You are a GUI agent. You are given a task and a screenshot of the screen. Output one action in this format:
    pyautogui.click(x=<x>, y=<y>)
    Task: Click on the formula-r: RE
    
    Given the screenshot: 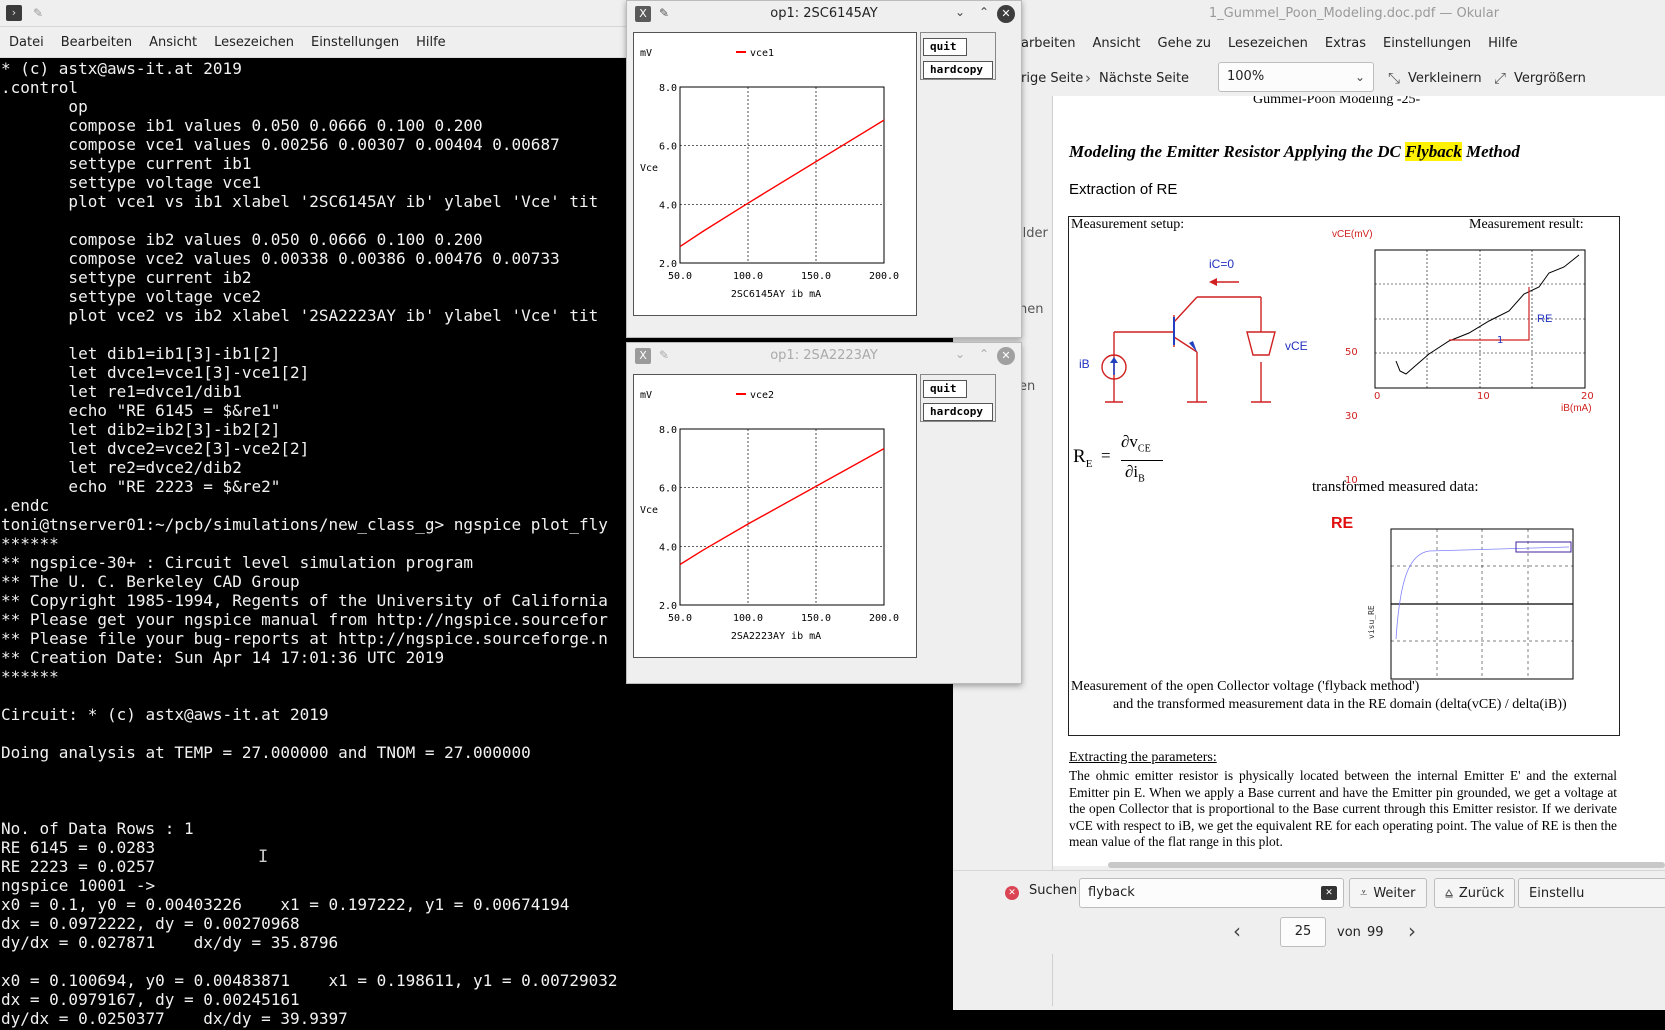 What is the action you would take?
    pyautogui.click(x=1083, y=458)
    